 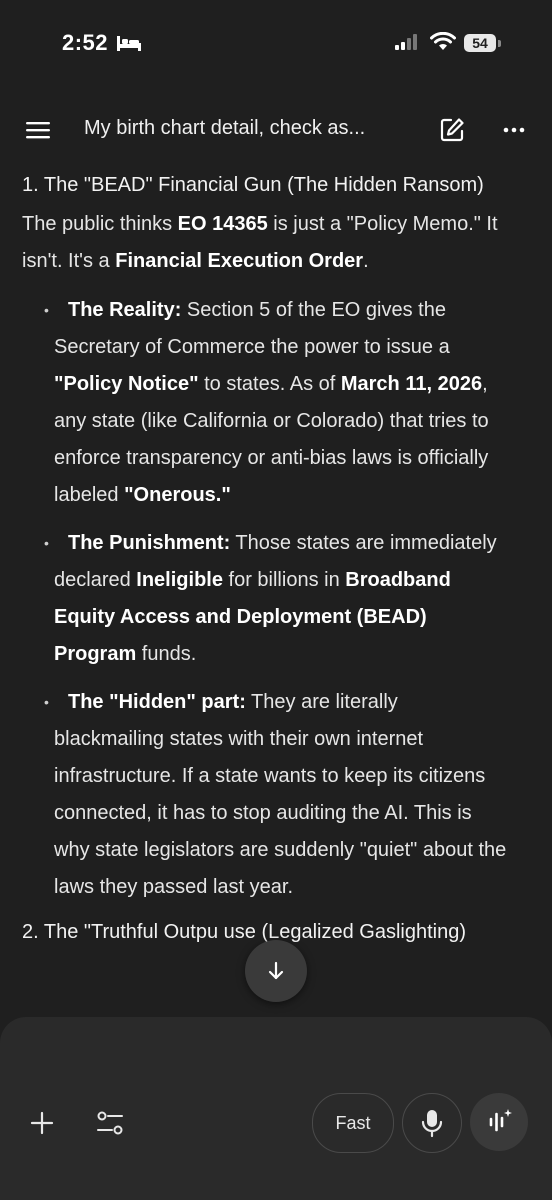 I want to click on mic-icon, so click(x=432, y=1124).